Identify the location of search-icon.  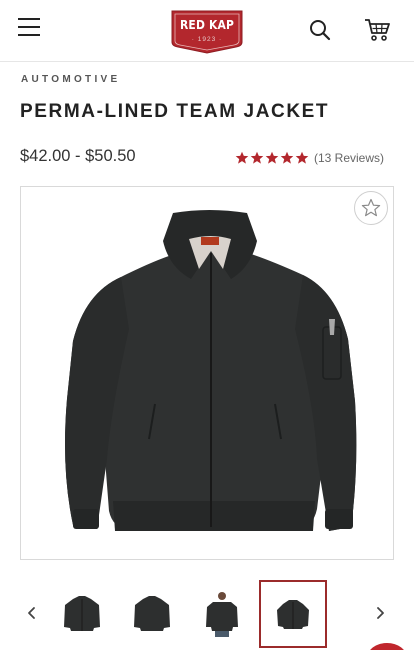
(320, 30).